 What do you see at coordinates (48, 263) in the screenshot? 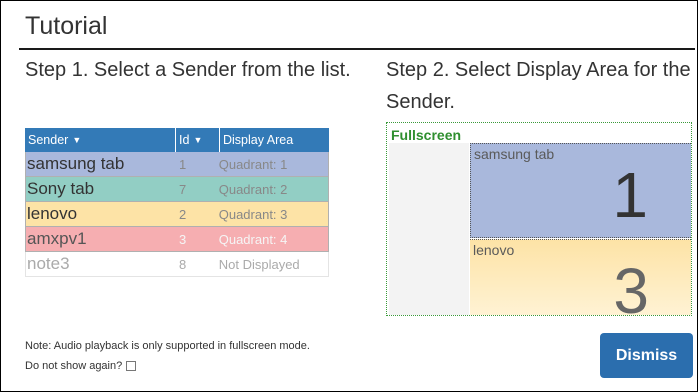
I see `sender-name: note3` at bounding box center [48, 263].